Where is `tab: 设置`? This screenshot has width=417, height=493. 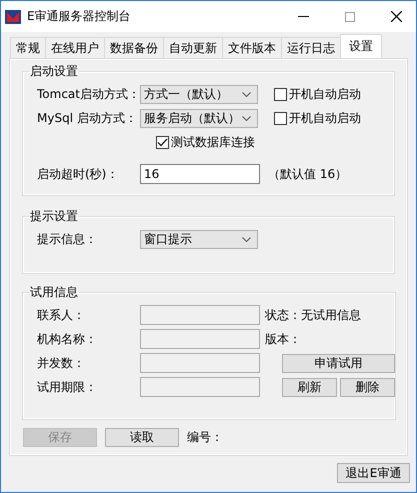
tab: 设置 is located at coordinates (361, 46).